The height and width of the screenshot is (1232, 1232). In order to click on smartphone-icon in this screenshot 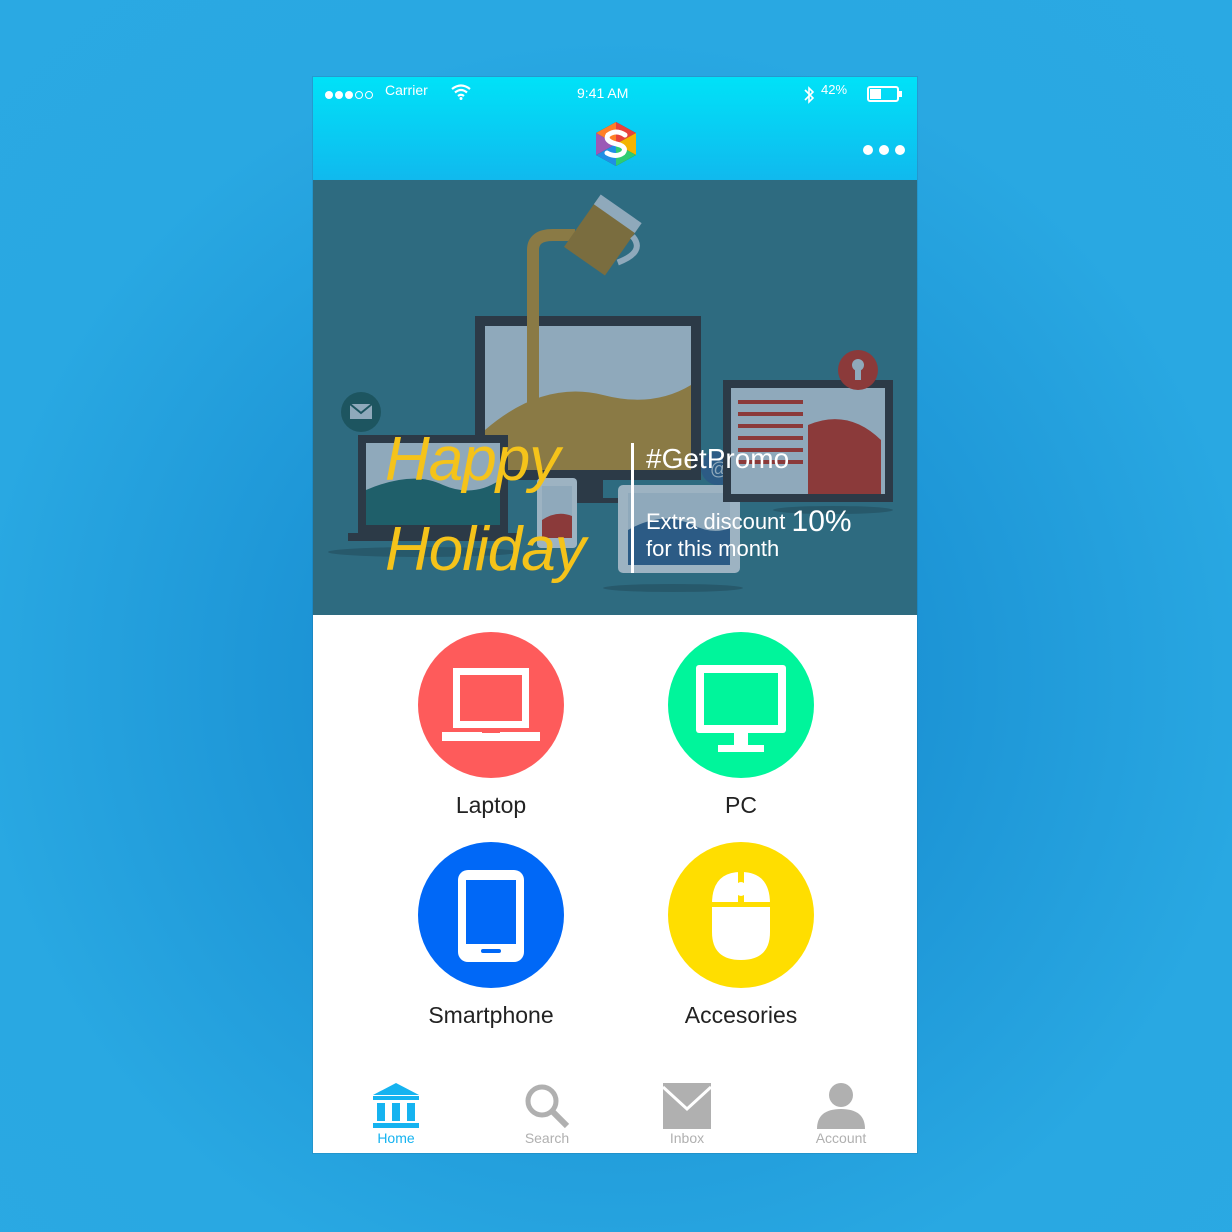, I will do `click(491, 915)`.